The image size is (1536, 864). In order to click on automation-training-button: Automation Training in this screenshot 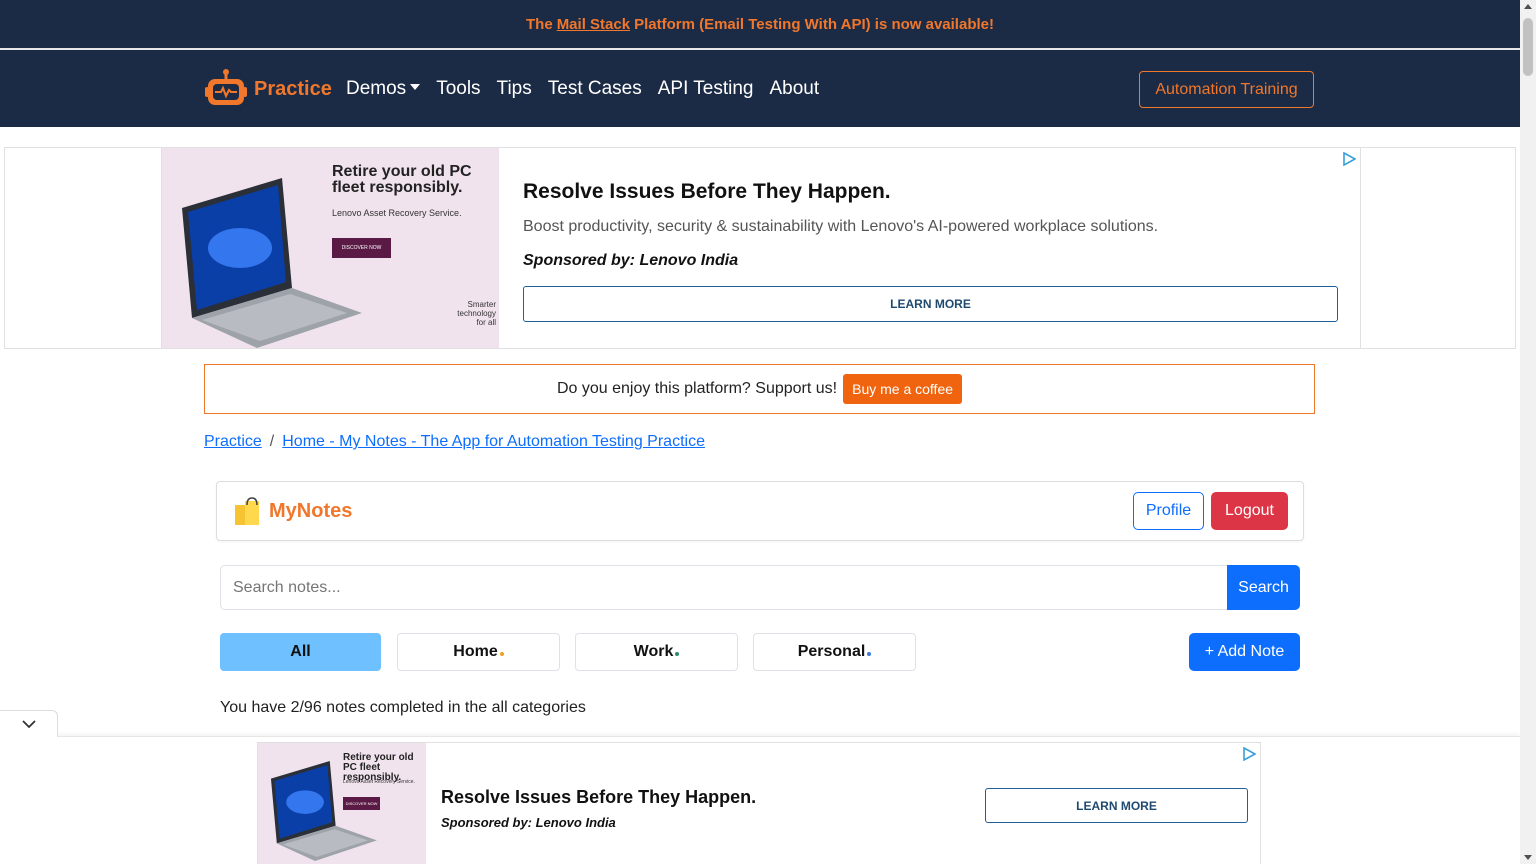, I will do `click(1226, 89)`.